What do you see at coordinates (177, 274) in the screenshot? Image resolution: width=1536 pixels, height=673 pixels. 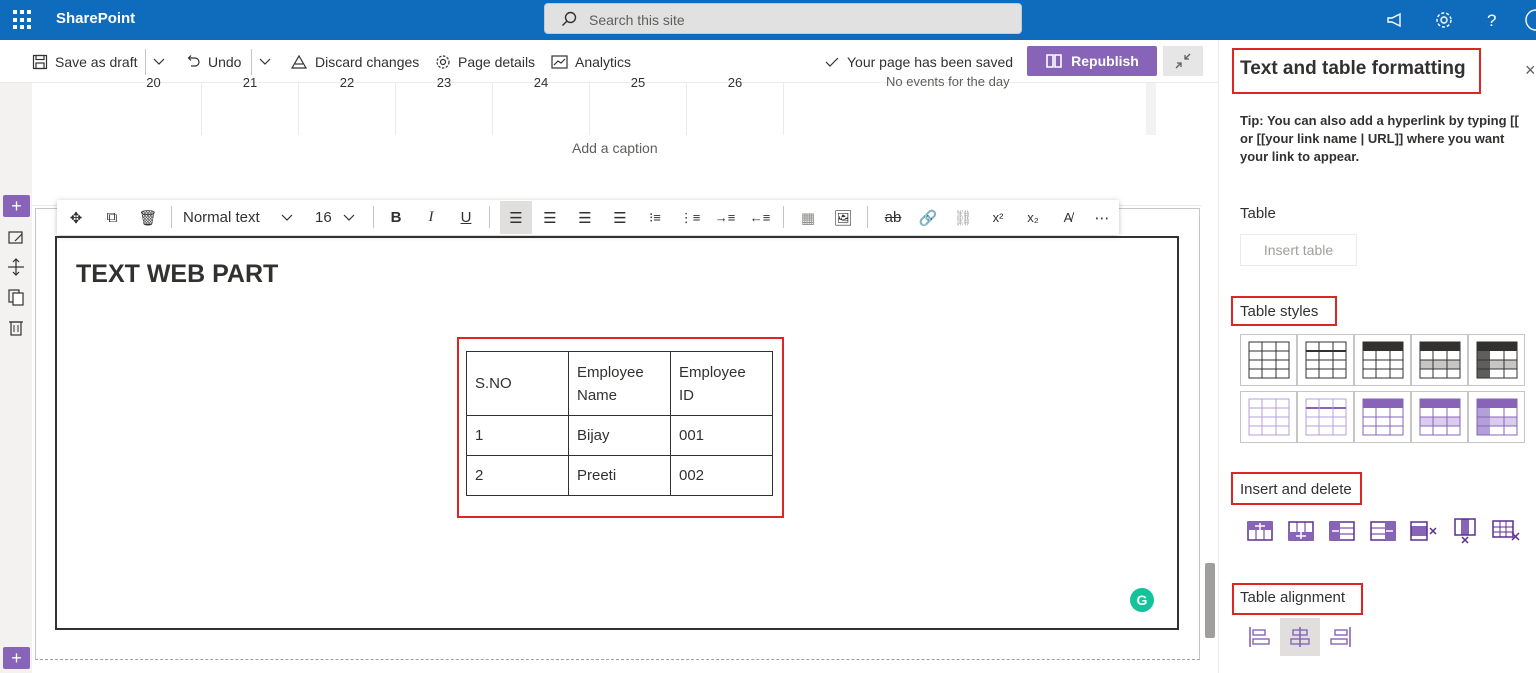 I see `webpart-heading: TEXT WEB PART` at bounding box center [177, 274].